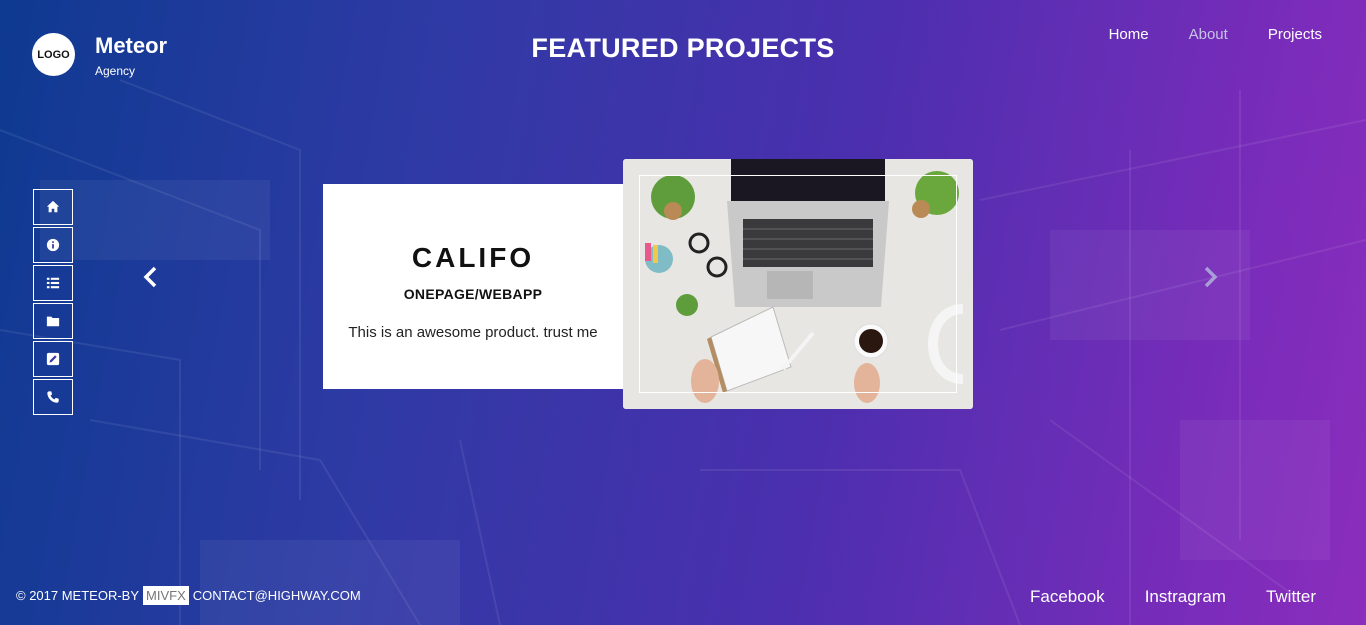  What do you see at coordinates (473, 257) in the screenshot?
I see `project-title: CALIFO` at bounding box center [473, 257].